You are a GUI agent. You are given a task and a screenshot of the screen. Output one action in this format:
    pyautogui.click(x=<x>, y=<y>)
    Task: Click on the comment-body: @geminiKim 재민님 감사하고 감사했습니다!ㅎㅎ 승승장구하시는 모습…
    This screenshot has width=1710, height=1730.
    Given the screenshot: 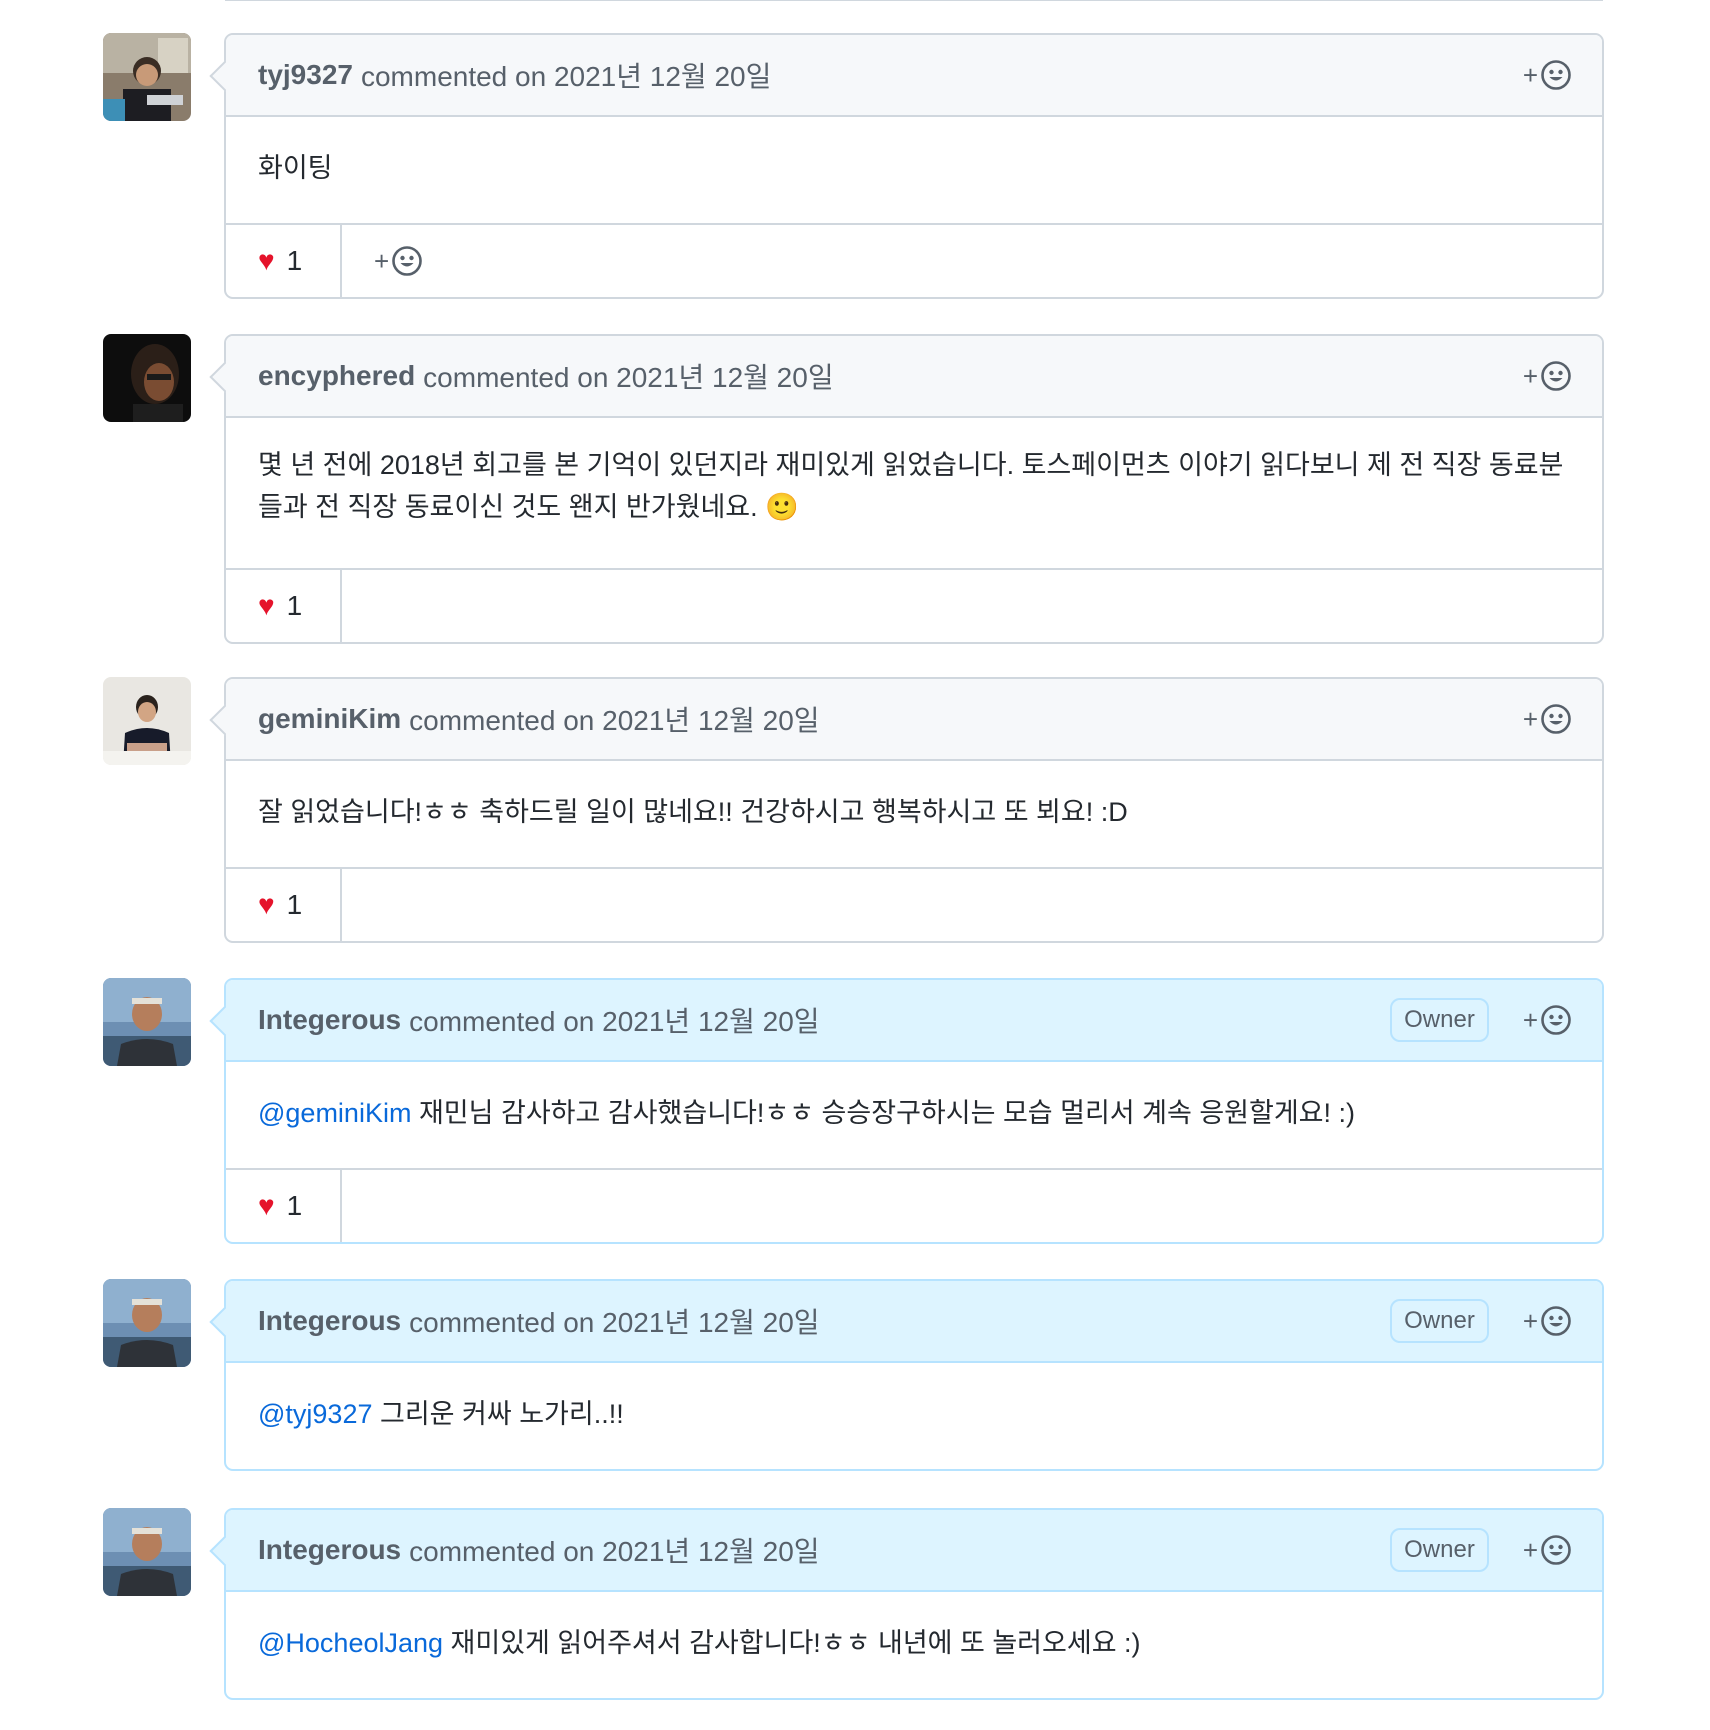 What is the action you would take?
    pyautogui.click(x=914, y=1115)
    